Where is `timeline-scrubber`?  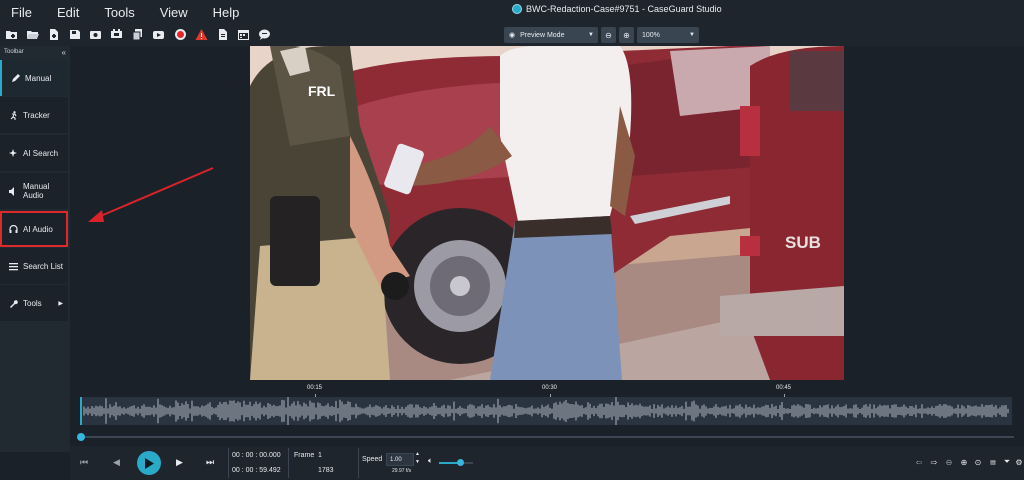
timeline-scrubber is located at coordinates (546, 437).